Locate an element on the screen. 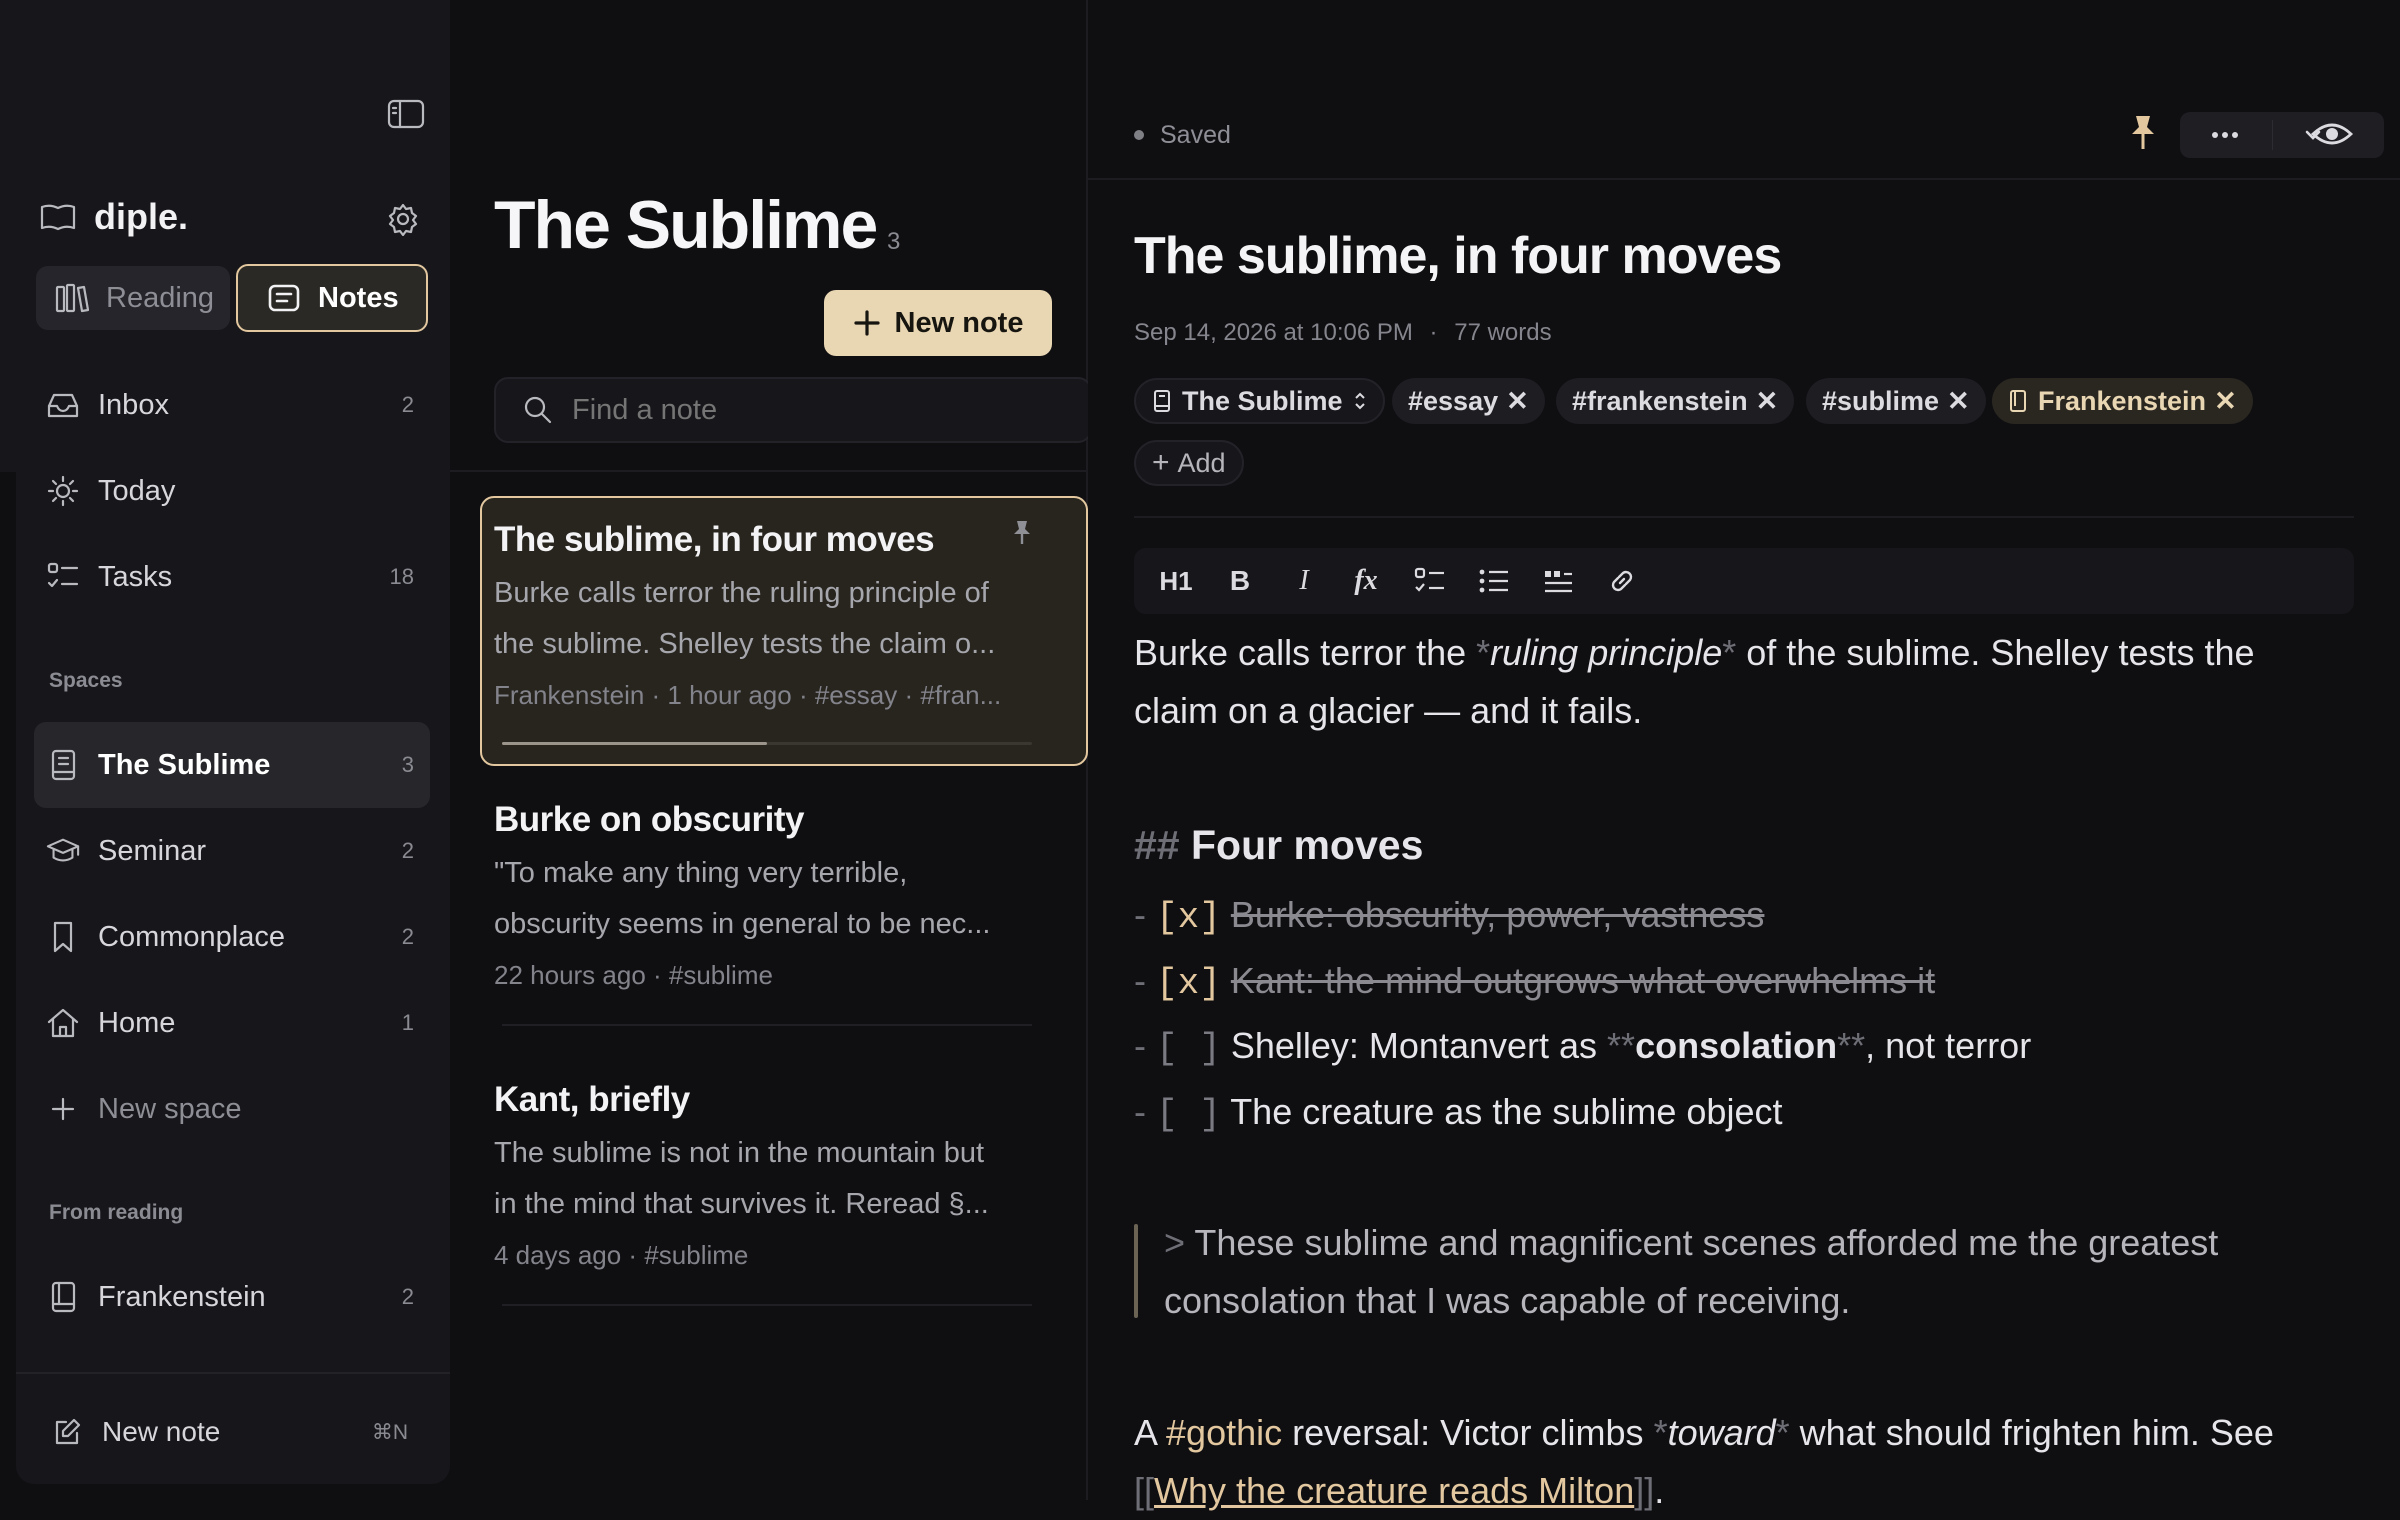 This screenshot has width=2400, height=1520. sidebar-item-frankenstein: Frankenstein 2 is located at coordinates (232, 1297).